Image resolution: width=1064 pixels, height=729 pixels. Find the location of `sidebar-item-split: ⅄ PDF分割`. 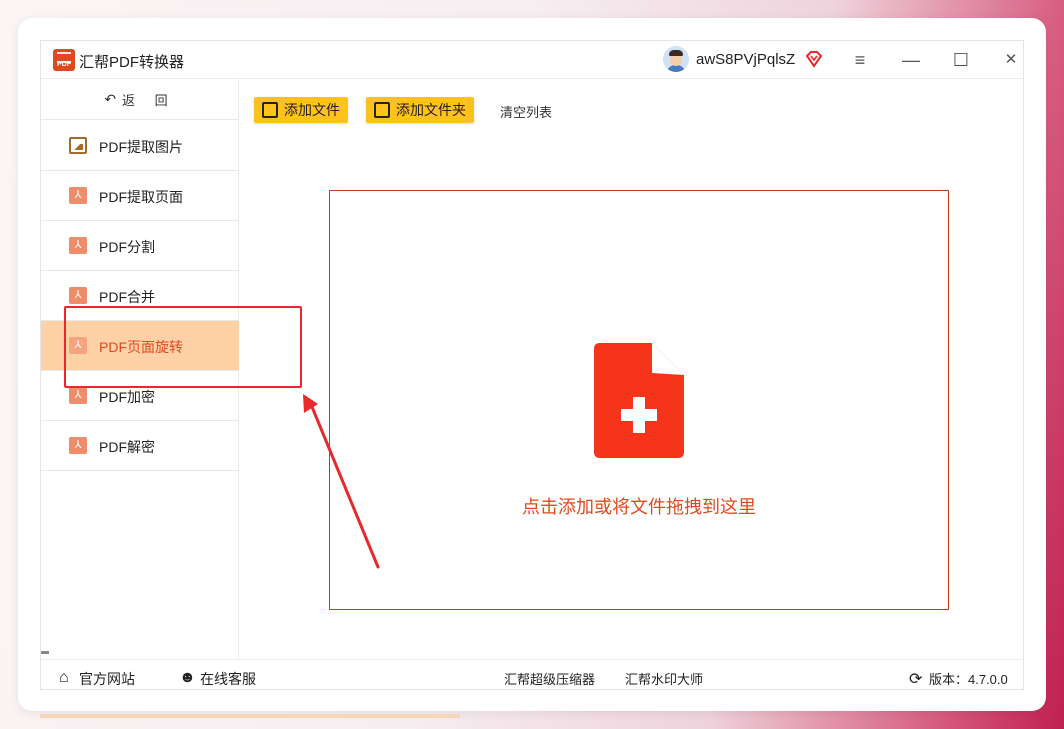

sidebar-item-split: ⅄ PDF分割 is located at coordinates (140, 246).